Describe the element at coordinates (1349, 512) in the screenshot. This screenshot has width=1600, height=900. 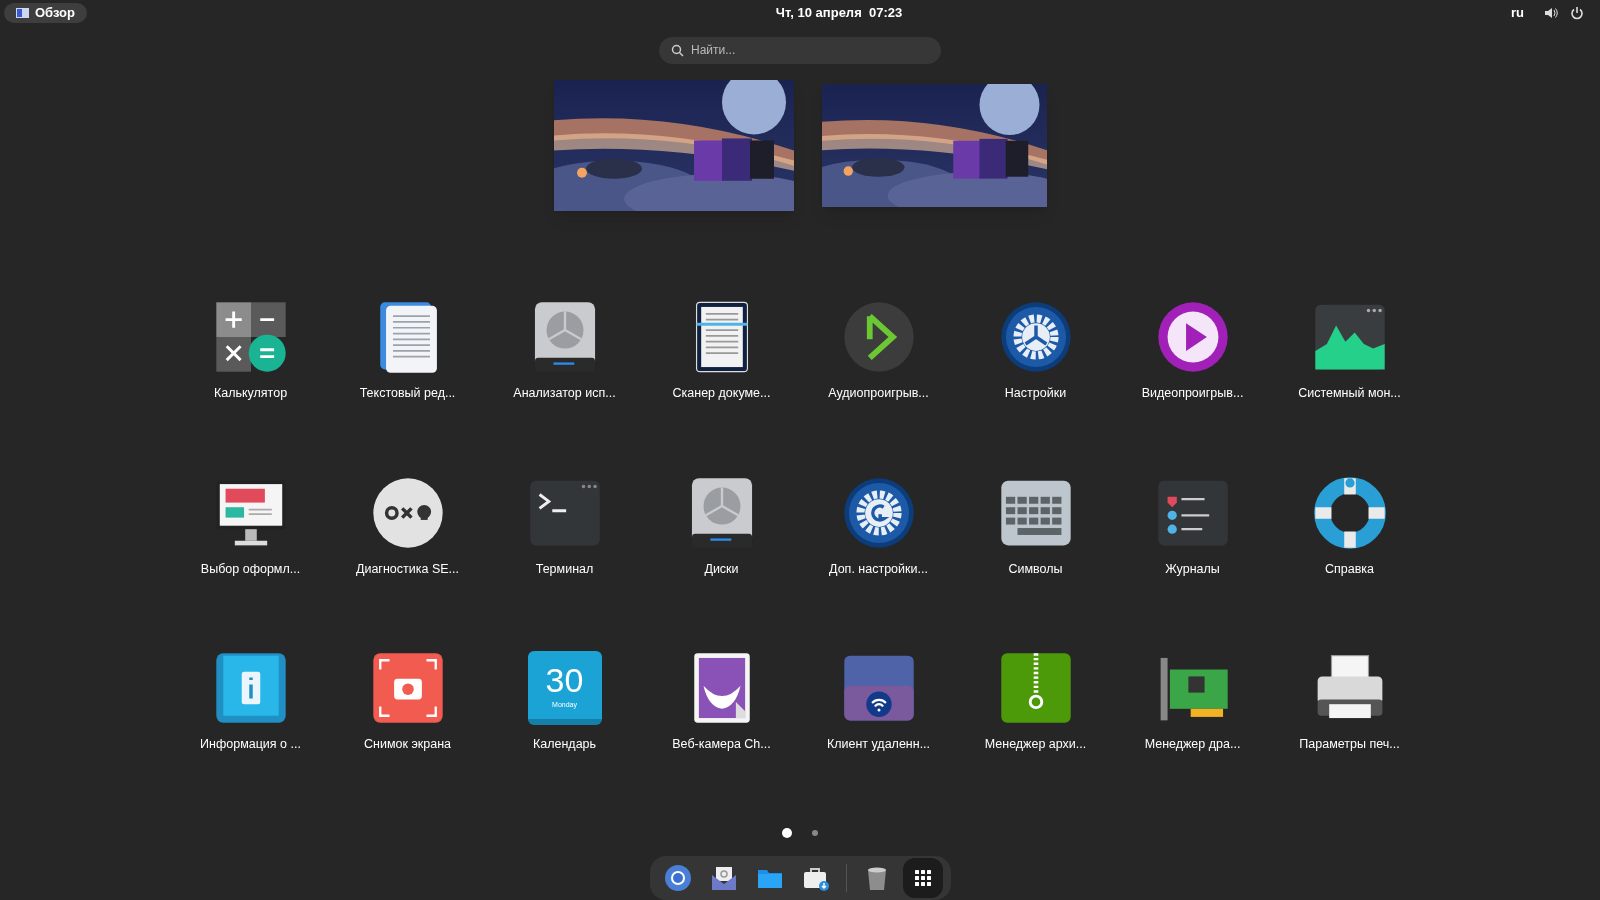
I see `lifebuoy-icon` at that location.